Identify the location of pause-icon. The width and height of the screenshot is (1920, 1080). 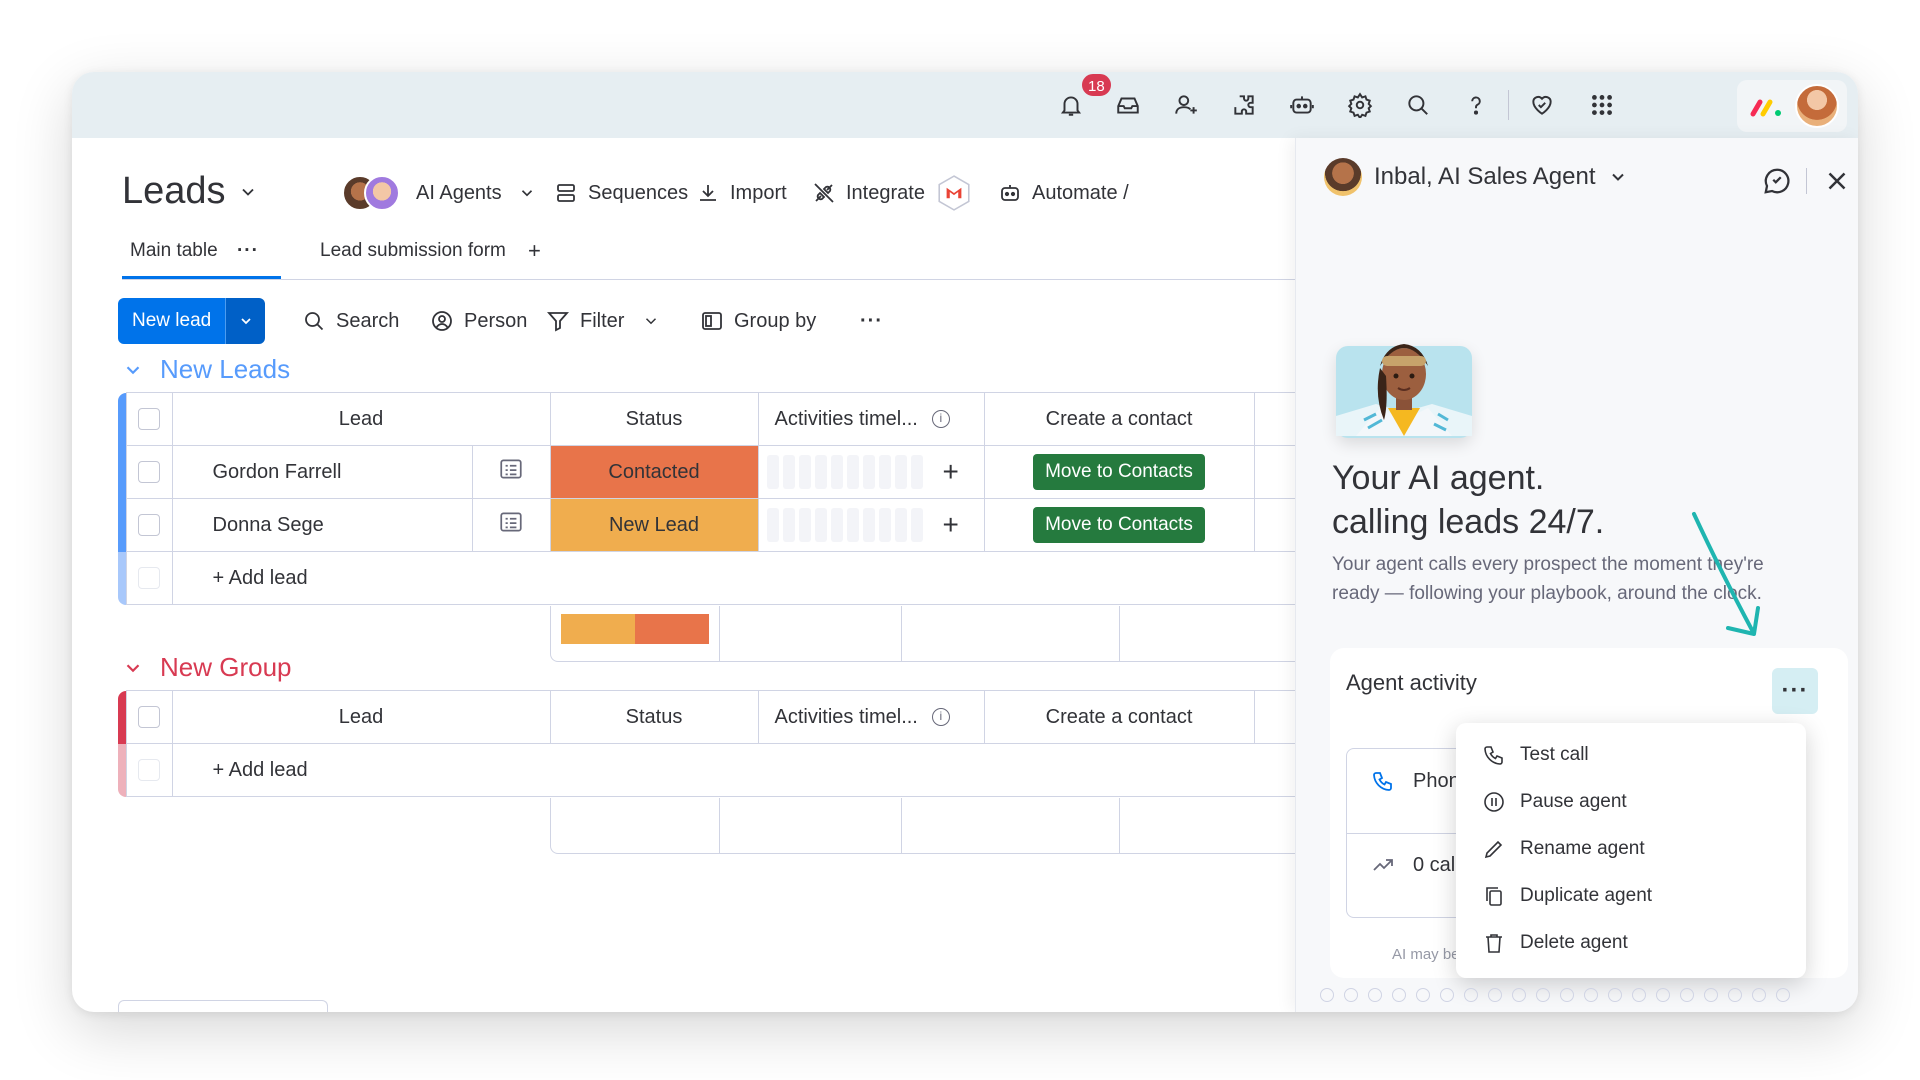
(1494, 801).